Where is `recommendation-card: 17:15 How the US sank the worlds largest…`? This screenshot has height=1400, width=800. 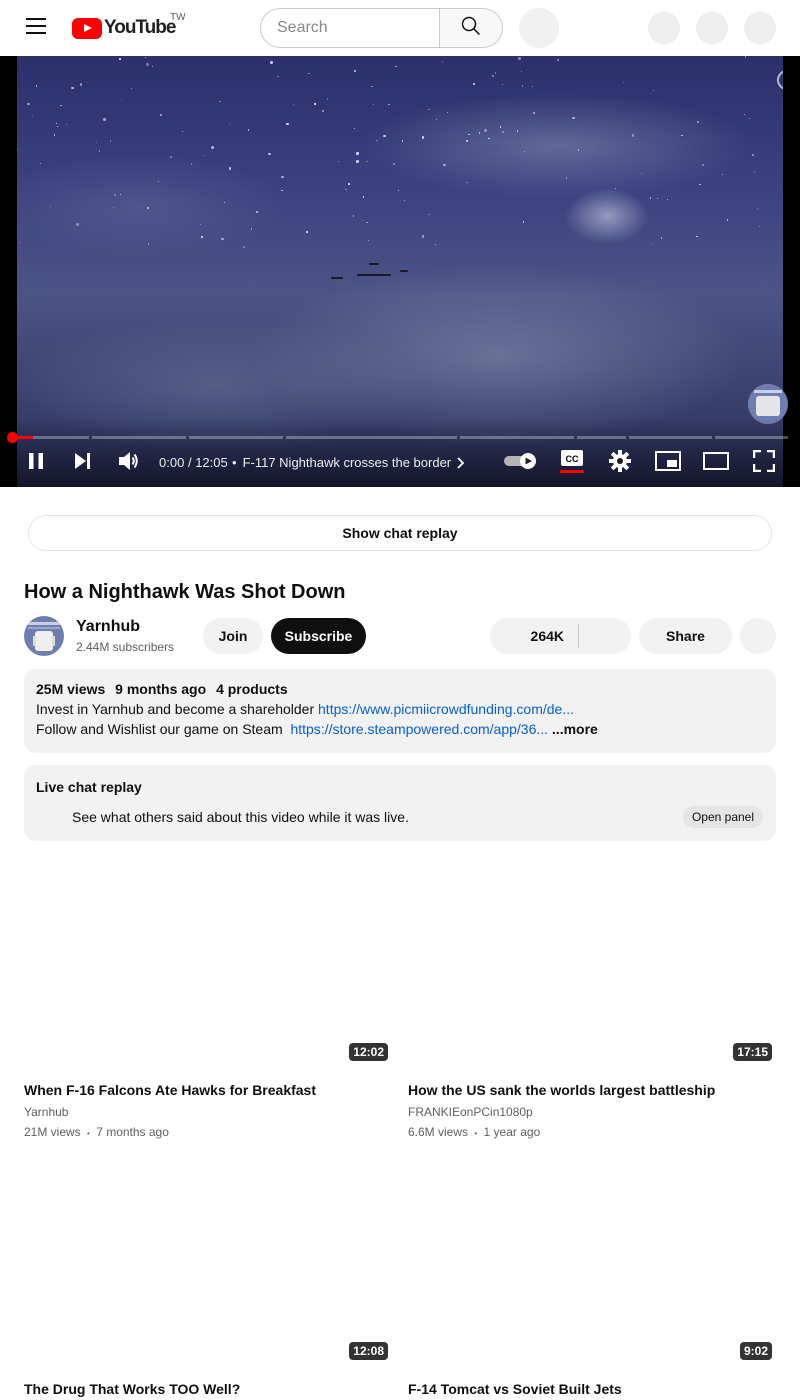
recommendation-card: 17:15 How the US sank the worlds largest… is located at coordinates (592, 1008).